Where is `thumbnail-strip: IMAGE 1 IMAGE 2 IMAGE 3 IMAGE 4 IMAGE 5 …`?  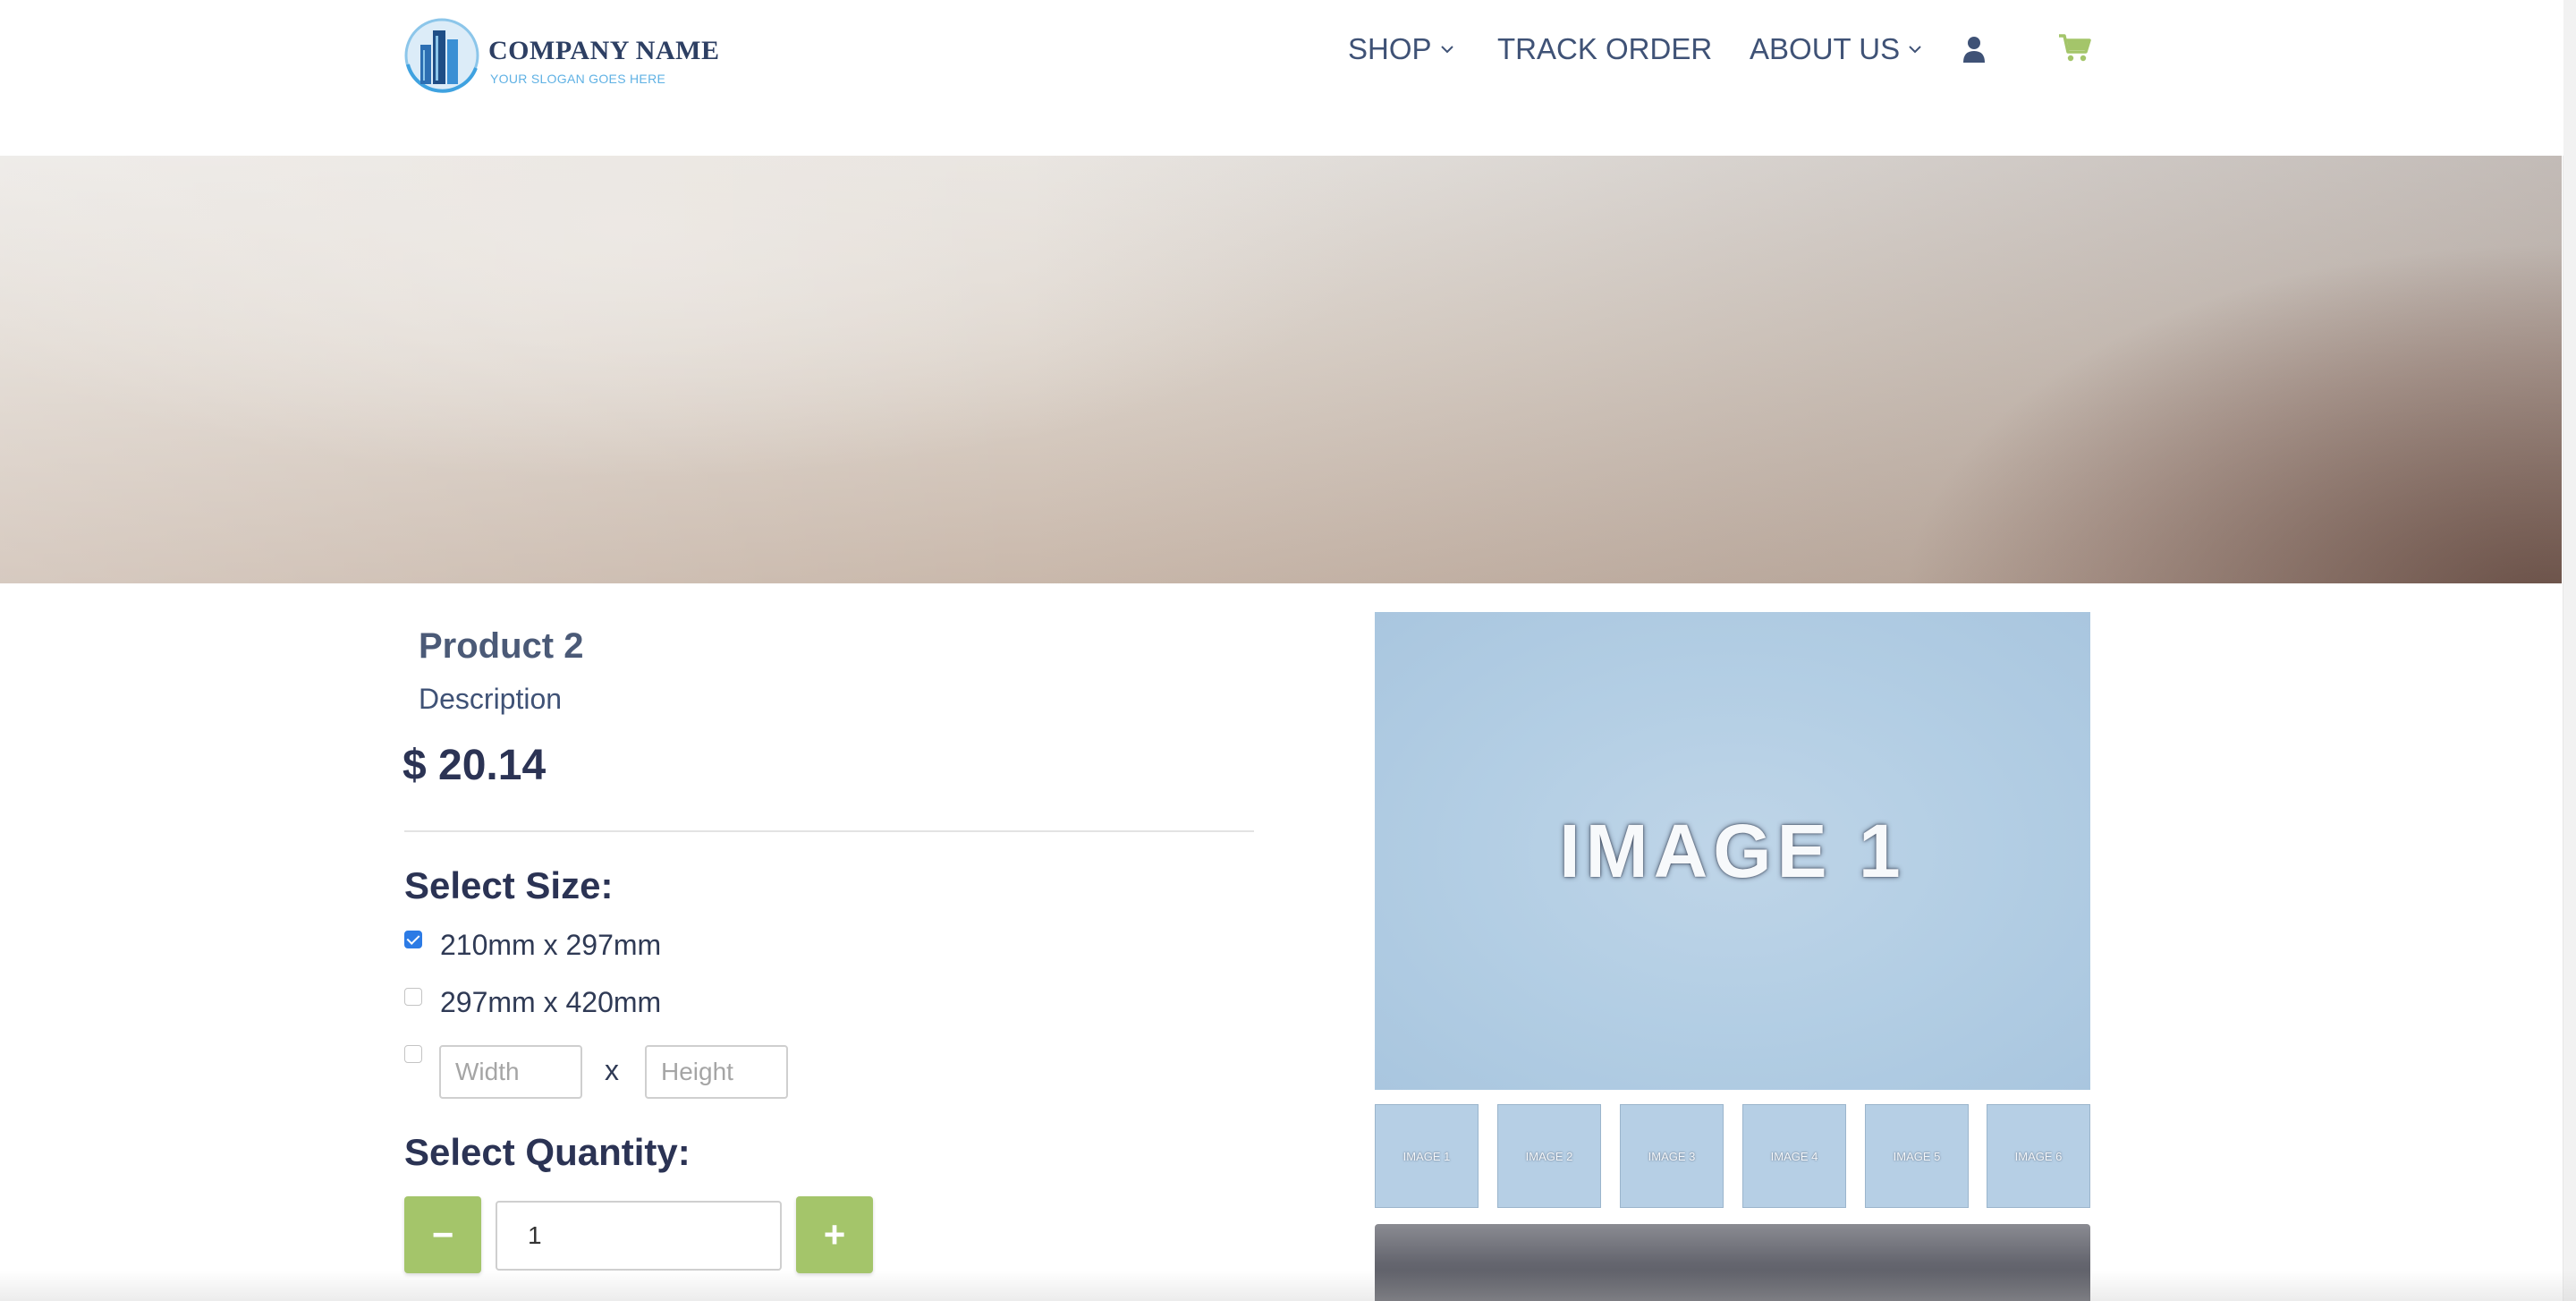
thumbnail-strip: IMAGE 1 IMAGE 2 IMAGE 3 IMAGE 4 IMAGE 5 … is located at coordinates (1732, 1156).